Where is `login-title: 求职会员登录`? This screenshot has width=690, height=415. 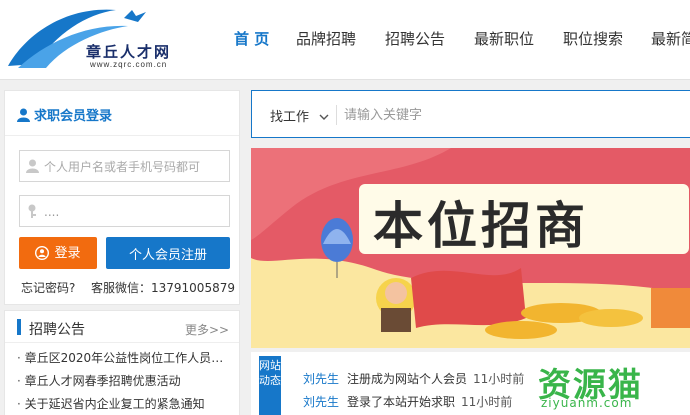
login-title: 求职会员登录 is located at coordinates (64, 115).